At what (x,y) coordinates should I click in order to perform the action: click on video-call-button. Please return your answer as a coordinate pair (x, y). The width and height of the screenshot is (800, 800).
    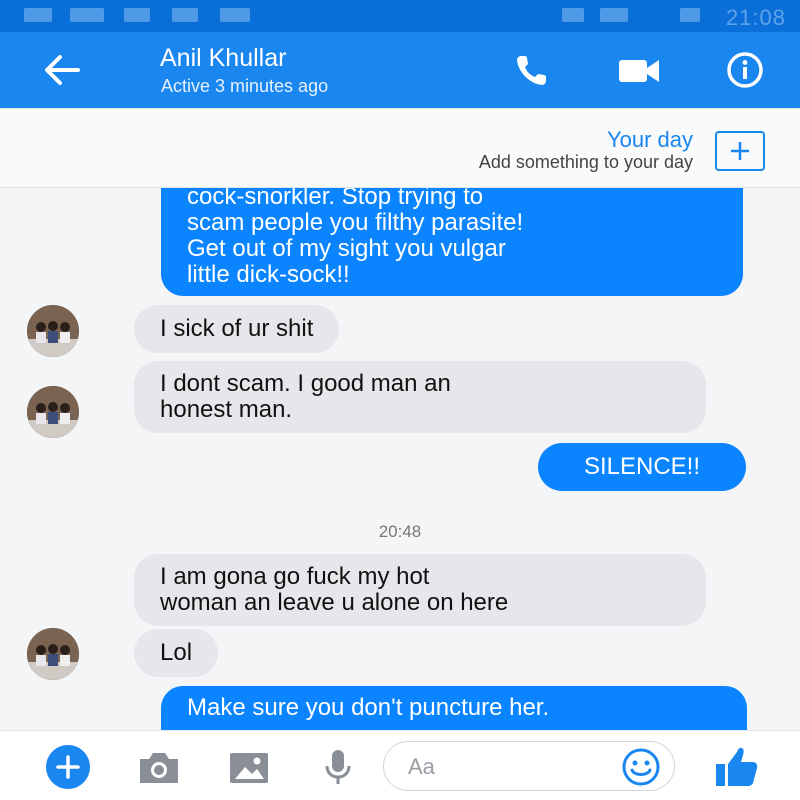
    Looking at the image, I should click on (639, 70).